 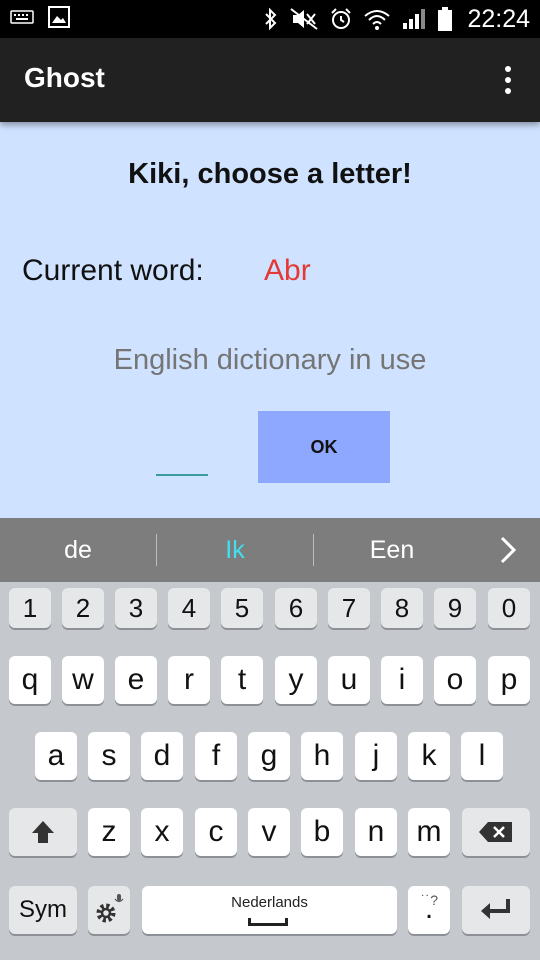 What do you see at coordinates (136, 608) in the screenshot?
I see `key-3: 3` at bounding box center [136, 608].